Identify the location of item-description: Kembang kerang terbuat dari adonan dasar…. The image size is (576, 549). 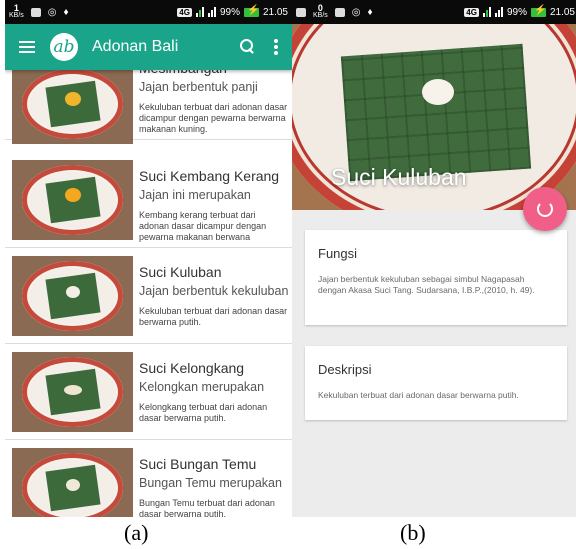
(203, 226).